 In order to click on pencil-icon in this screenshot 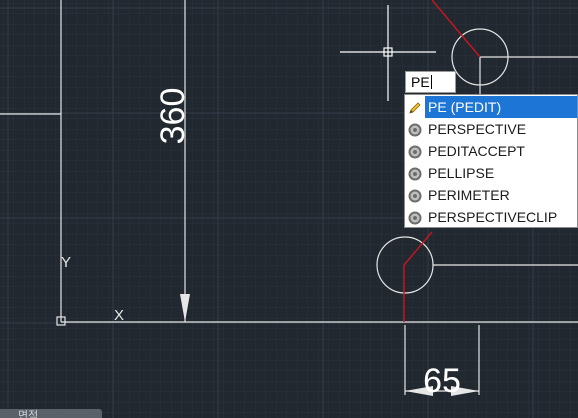, I will do `click(415, 108)`.